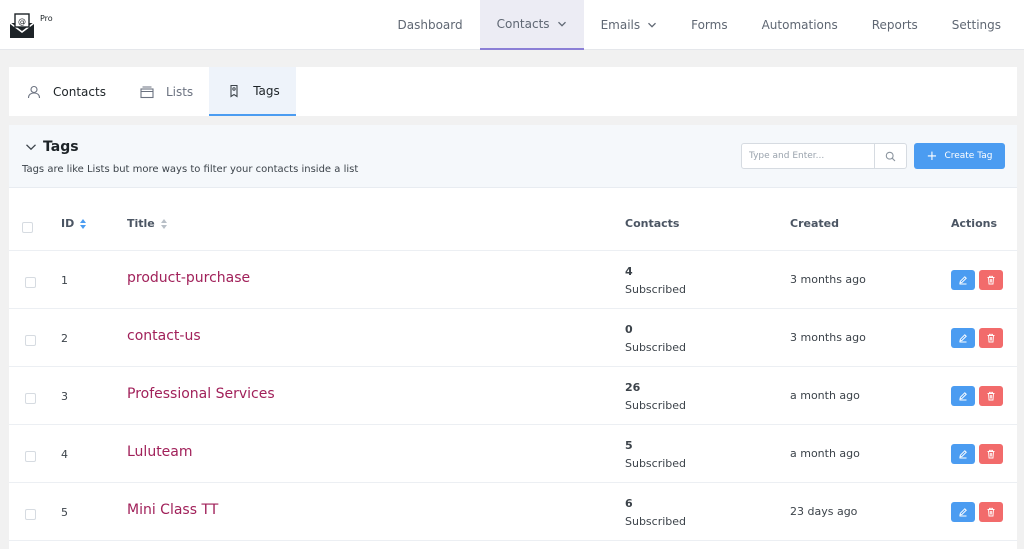 Image resolution: width=1024 pixels, height=549 pixels. What do you see at coordinates (513, 512) in the screenshot?
I see `table-row: 5 Mini Class TT 6 Subscribed 23 days ago` at bounding box center [513, 512].